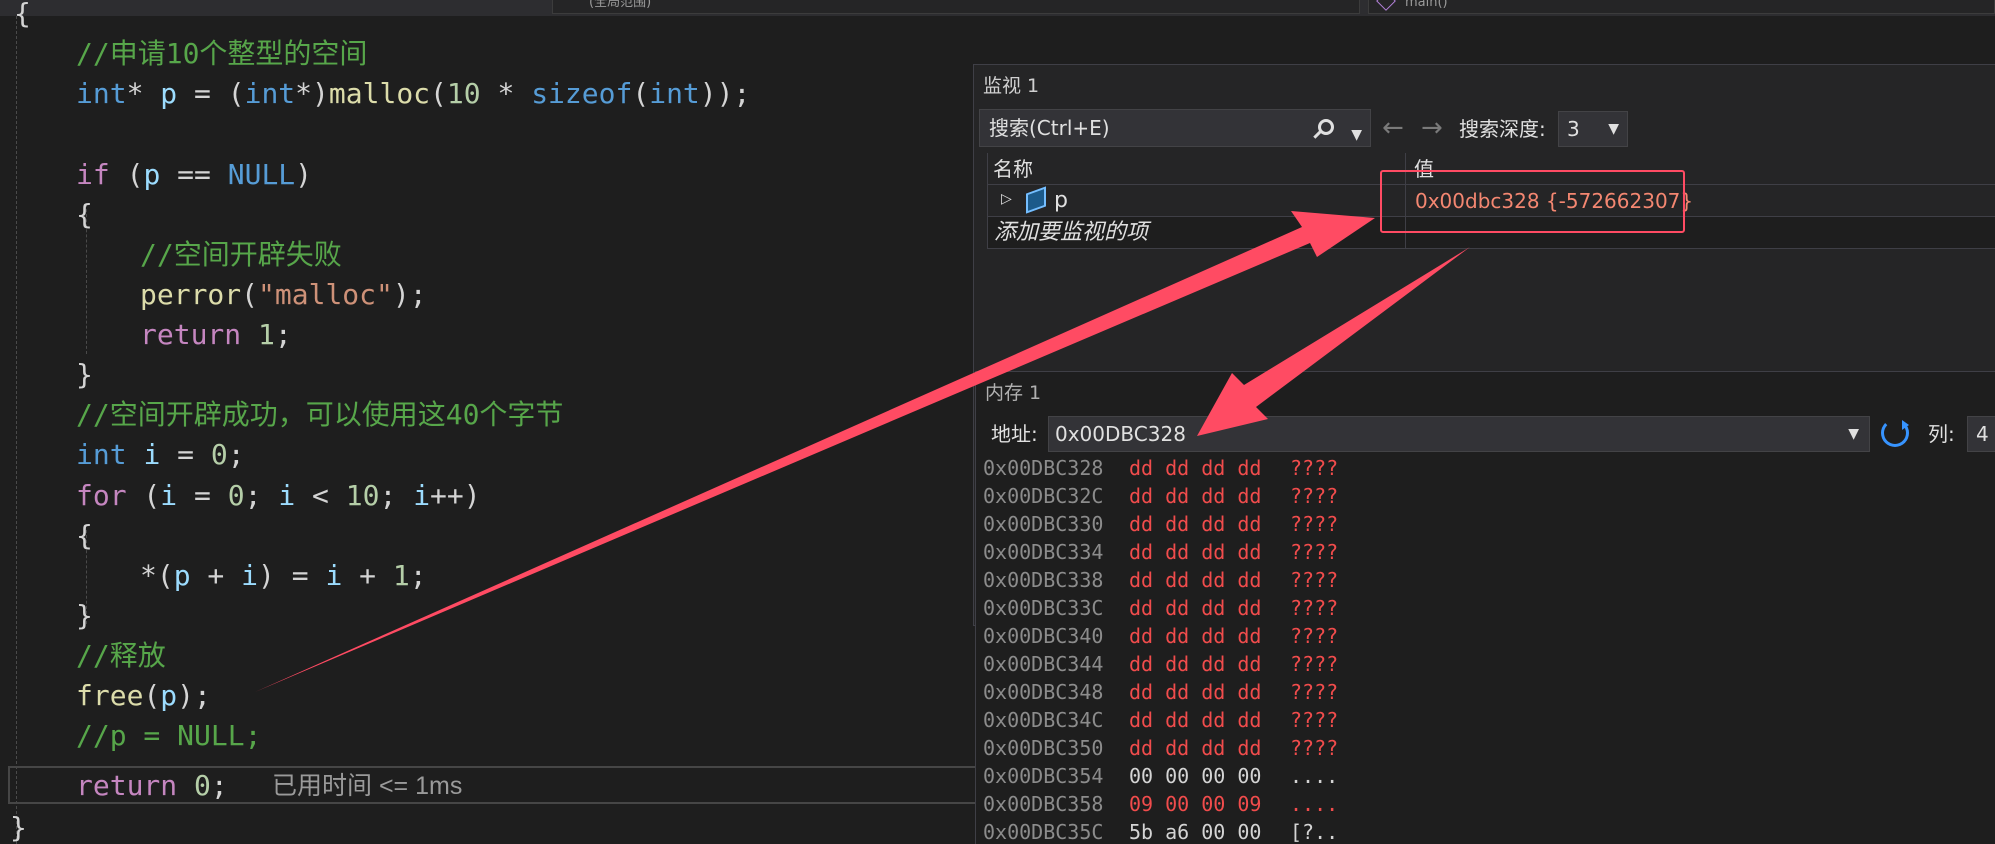 The height and width of the screenshot is (844, 1995). What do you see at coordinates (1314, 832) in the screenshot?
I see `memory-ascii: [?..` at bounding box center [1314, 832].